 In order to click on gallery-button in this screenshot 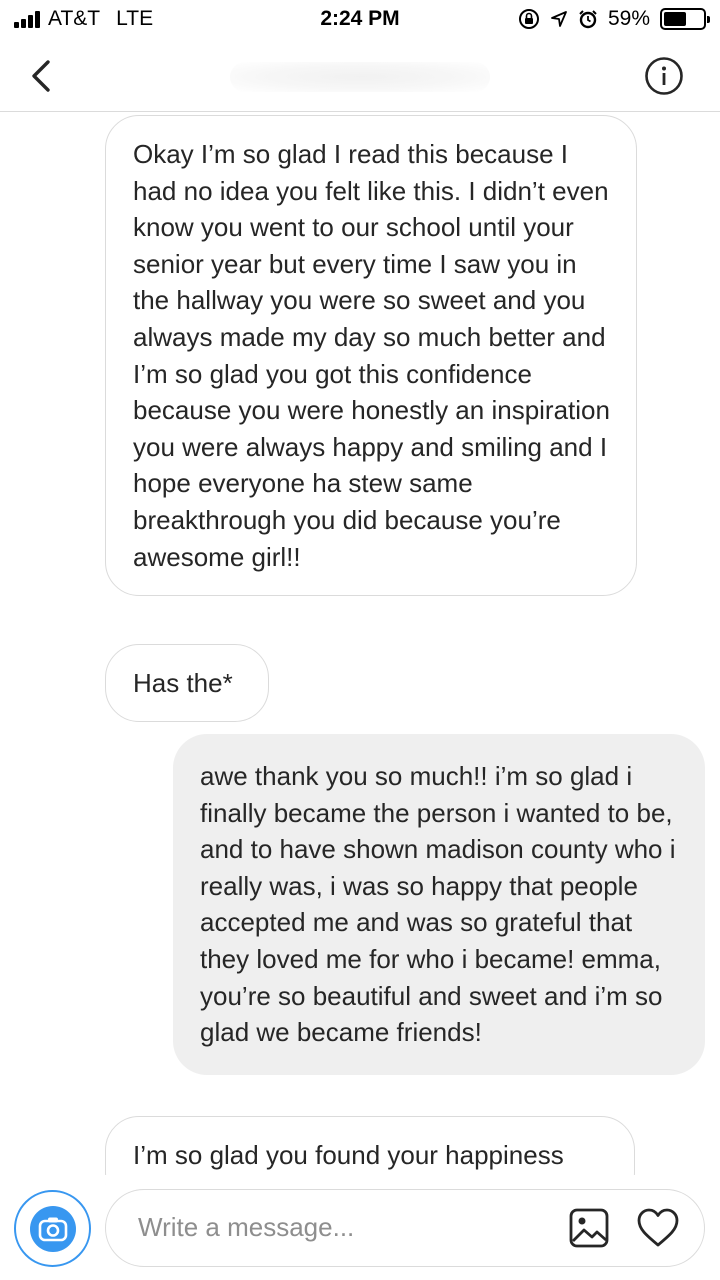, I will do `click(589, 1228)`.